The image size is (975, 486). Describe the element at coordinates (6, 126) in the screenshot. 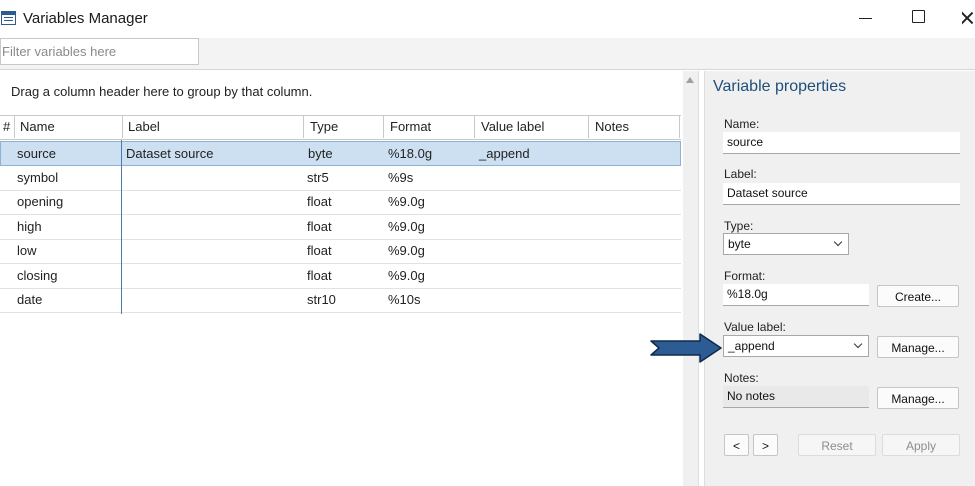

I see `column-header-index: #` at that location.